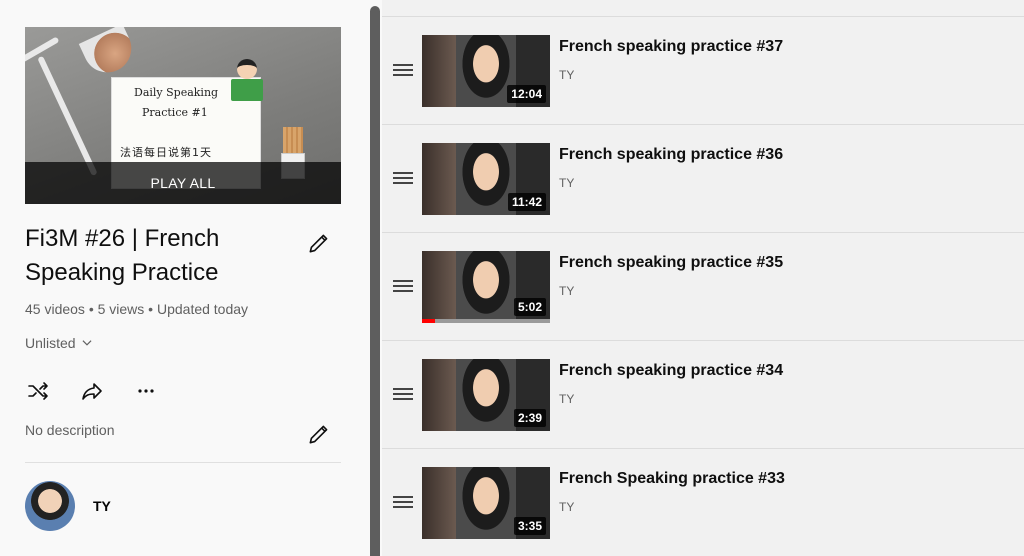  What do you see at coordinates (703, 394) in the screenshot?
I see `list-item: 2:39 French speaking practice #34 TY` at bounding box center [703, 394].